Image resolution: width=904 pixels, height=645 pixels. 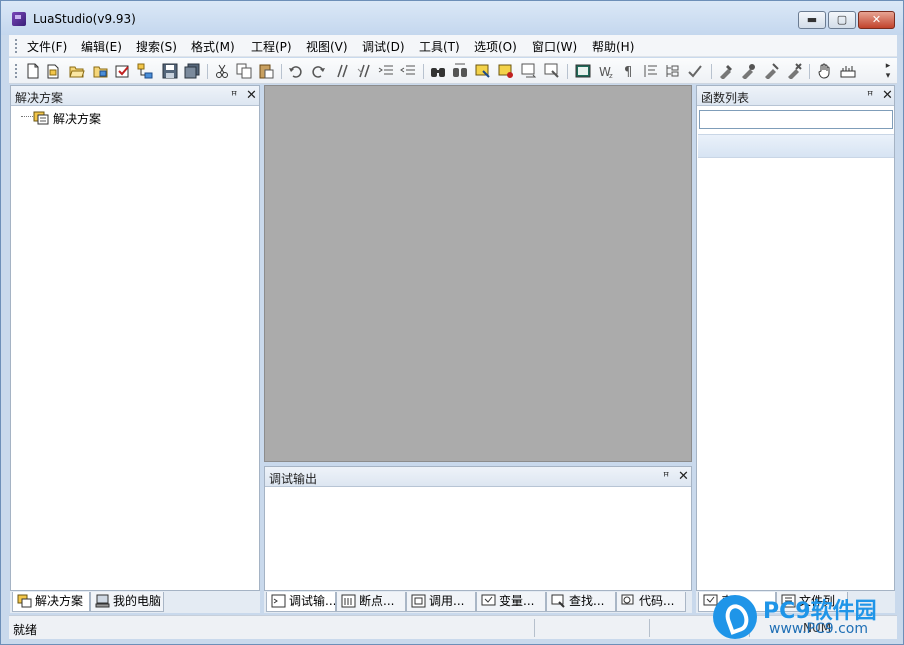 What do you see at coordinates (488, 600) in the screenshot?
I see `variables-icon` at bounding box center [488, 600].